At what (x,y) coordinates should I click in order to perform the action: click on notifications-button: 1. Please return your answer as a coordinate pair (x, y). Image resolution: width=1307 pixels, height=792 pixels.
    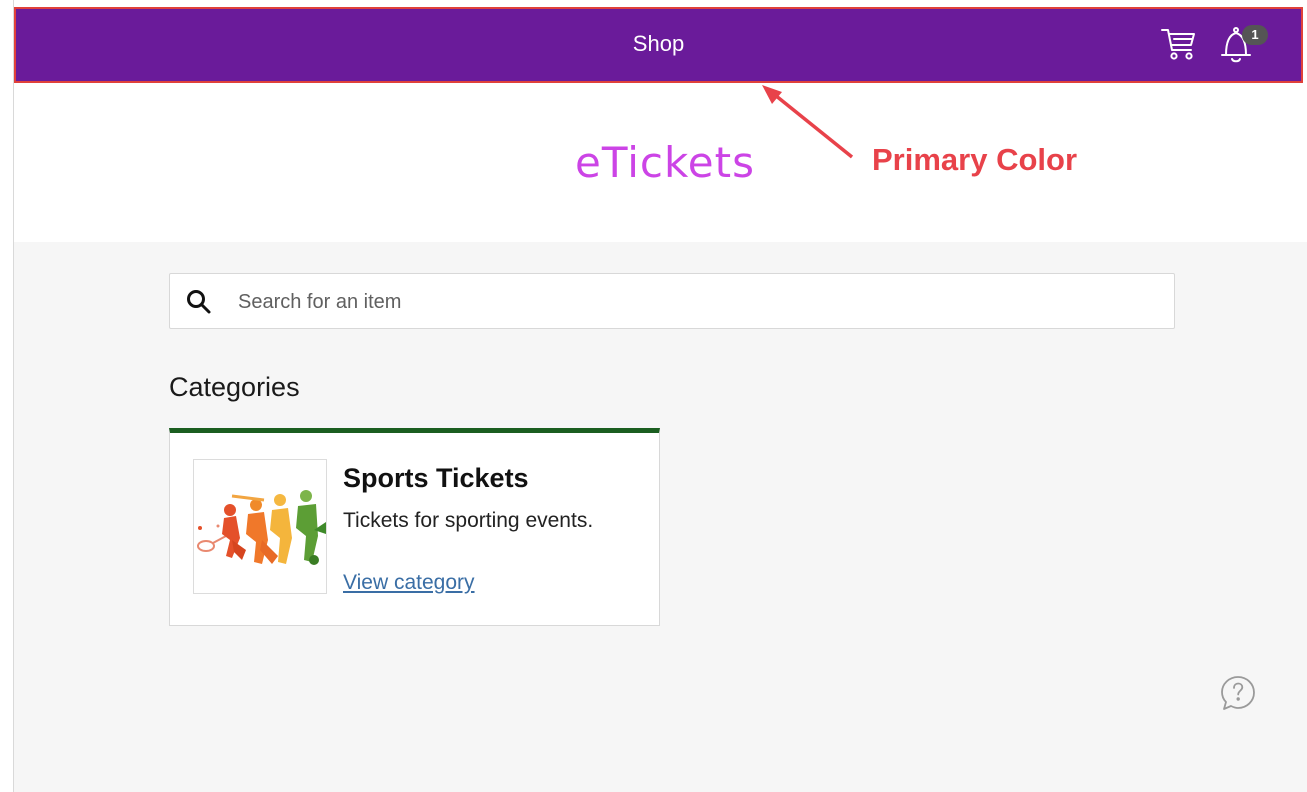
    Looking at the image, I should click on (1243, 44).